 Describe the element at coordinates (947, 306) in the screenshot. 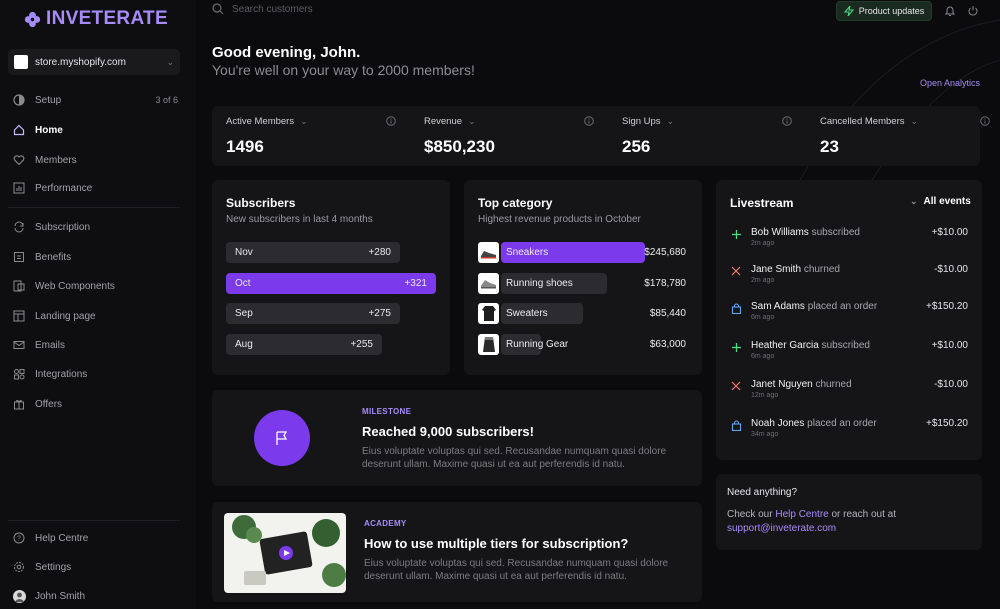

I see `event-amount: +$150.20` at that location.